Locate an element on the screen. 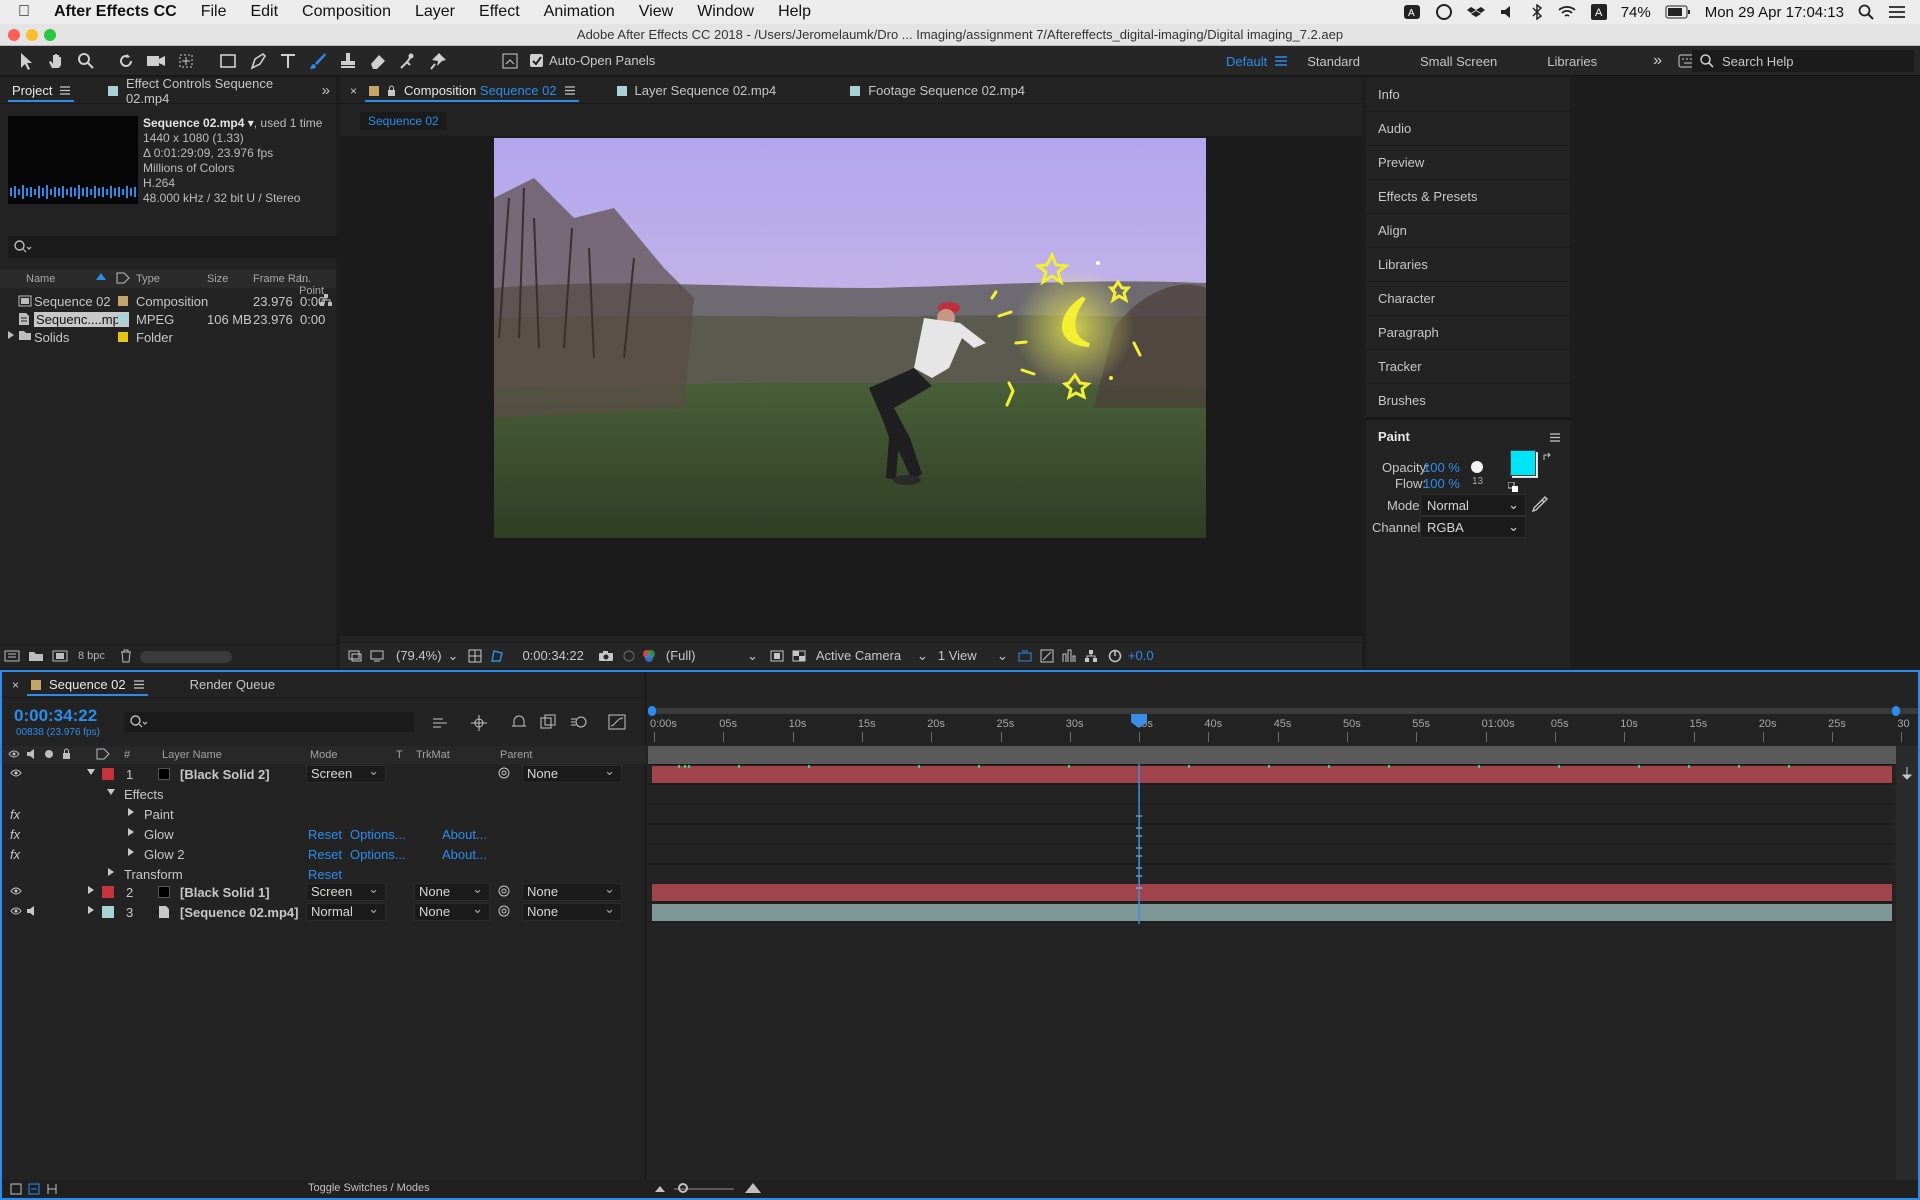 The width and height of the screenshot is (1920, 1200). col-trkmat: TrkMat is located at coordinates (433, 755).